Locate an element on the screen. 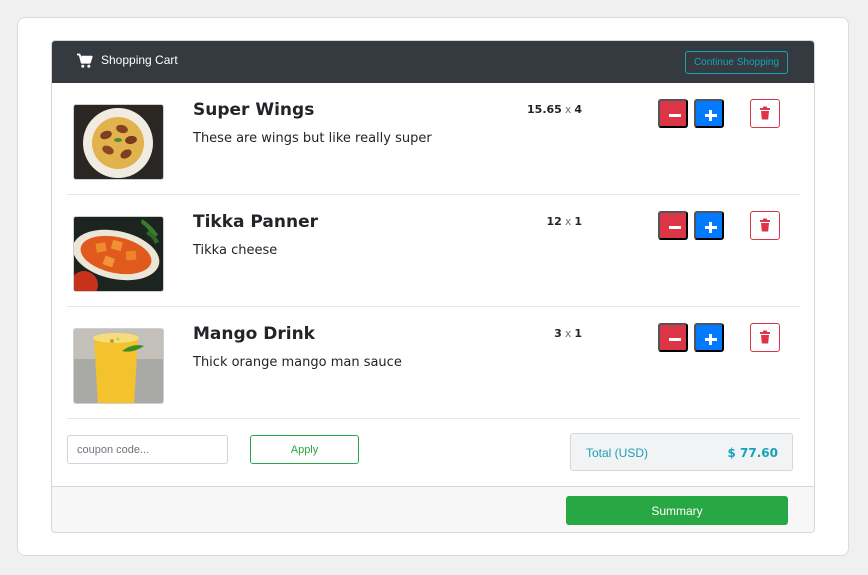  item-price-quantity: 12 x 1 is located at coordinates (564, 221).